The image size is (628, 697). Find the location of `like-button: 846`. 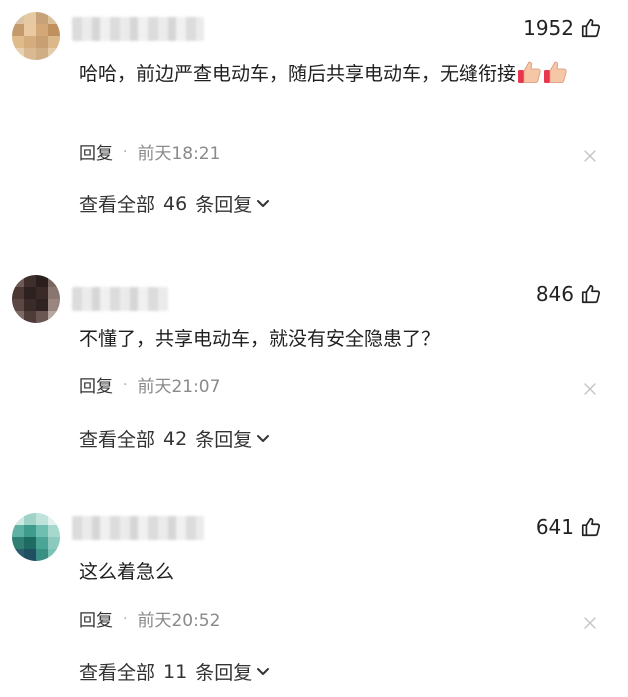

like-button: 846 is located at coordinates (569, 294).